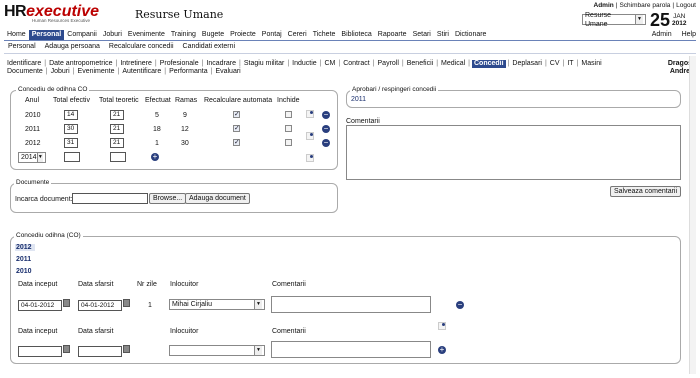 This screenshot has width=700, height=378. I want to click on main-menu-item: Companii, so click(82, 35).